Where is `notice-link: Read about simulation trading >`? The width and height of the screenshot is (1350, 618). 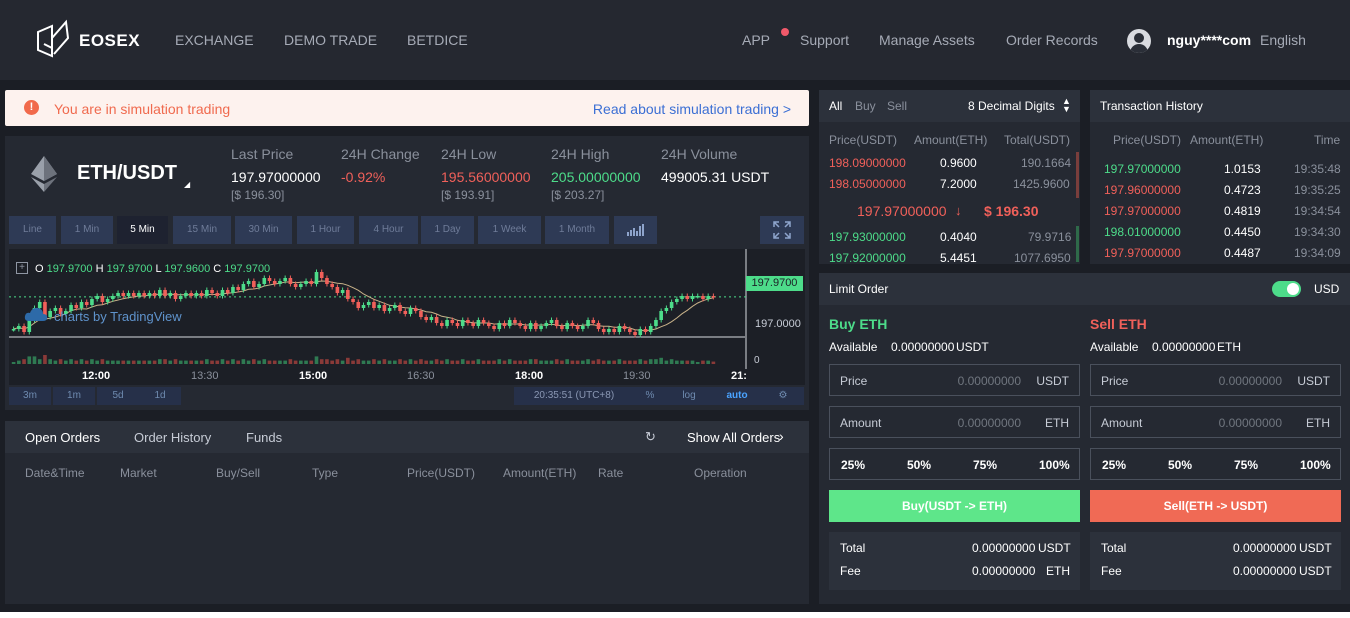
notice-link: Read about simulation trading > is located at coordinates (692, 109).